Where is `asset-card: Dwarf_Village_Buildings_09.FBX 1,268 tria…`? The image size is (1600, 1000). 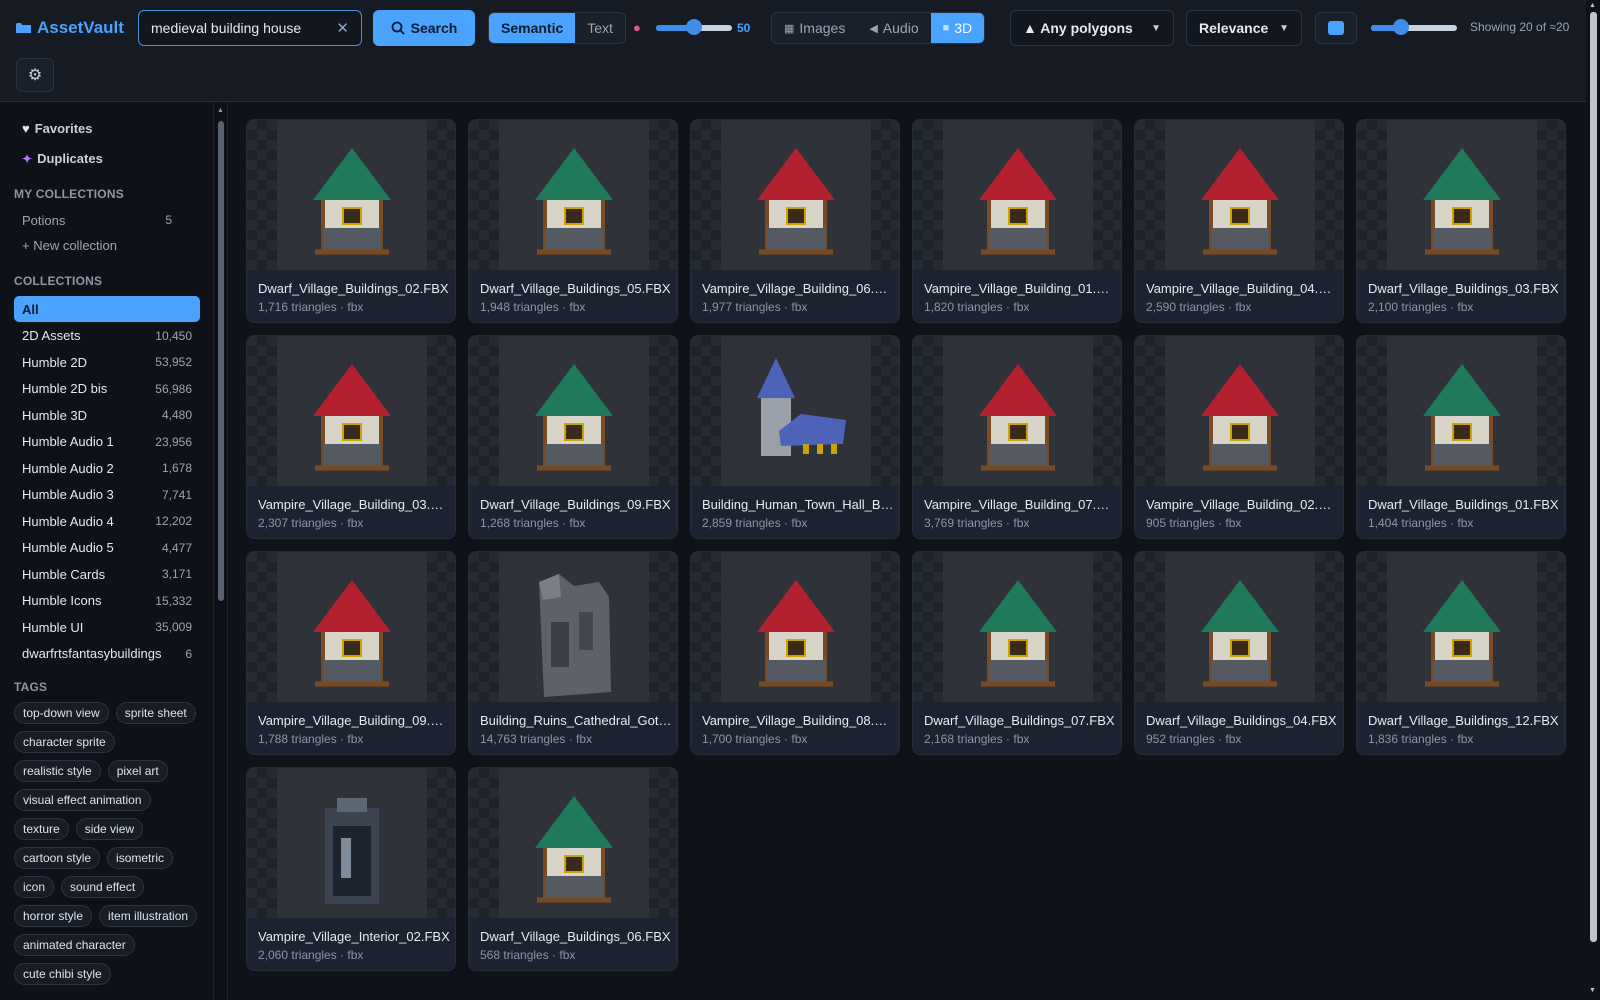 asset-card: Dwarf_Village_Buildings_09.FBX 1,268 tria… is located at coordinates (573, 437).